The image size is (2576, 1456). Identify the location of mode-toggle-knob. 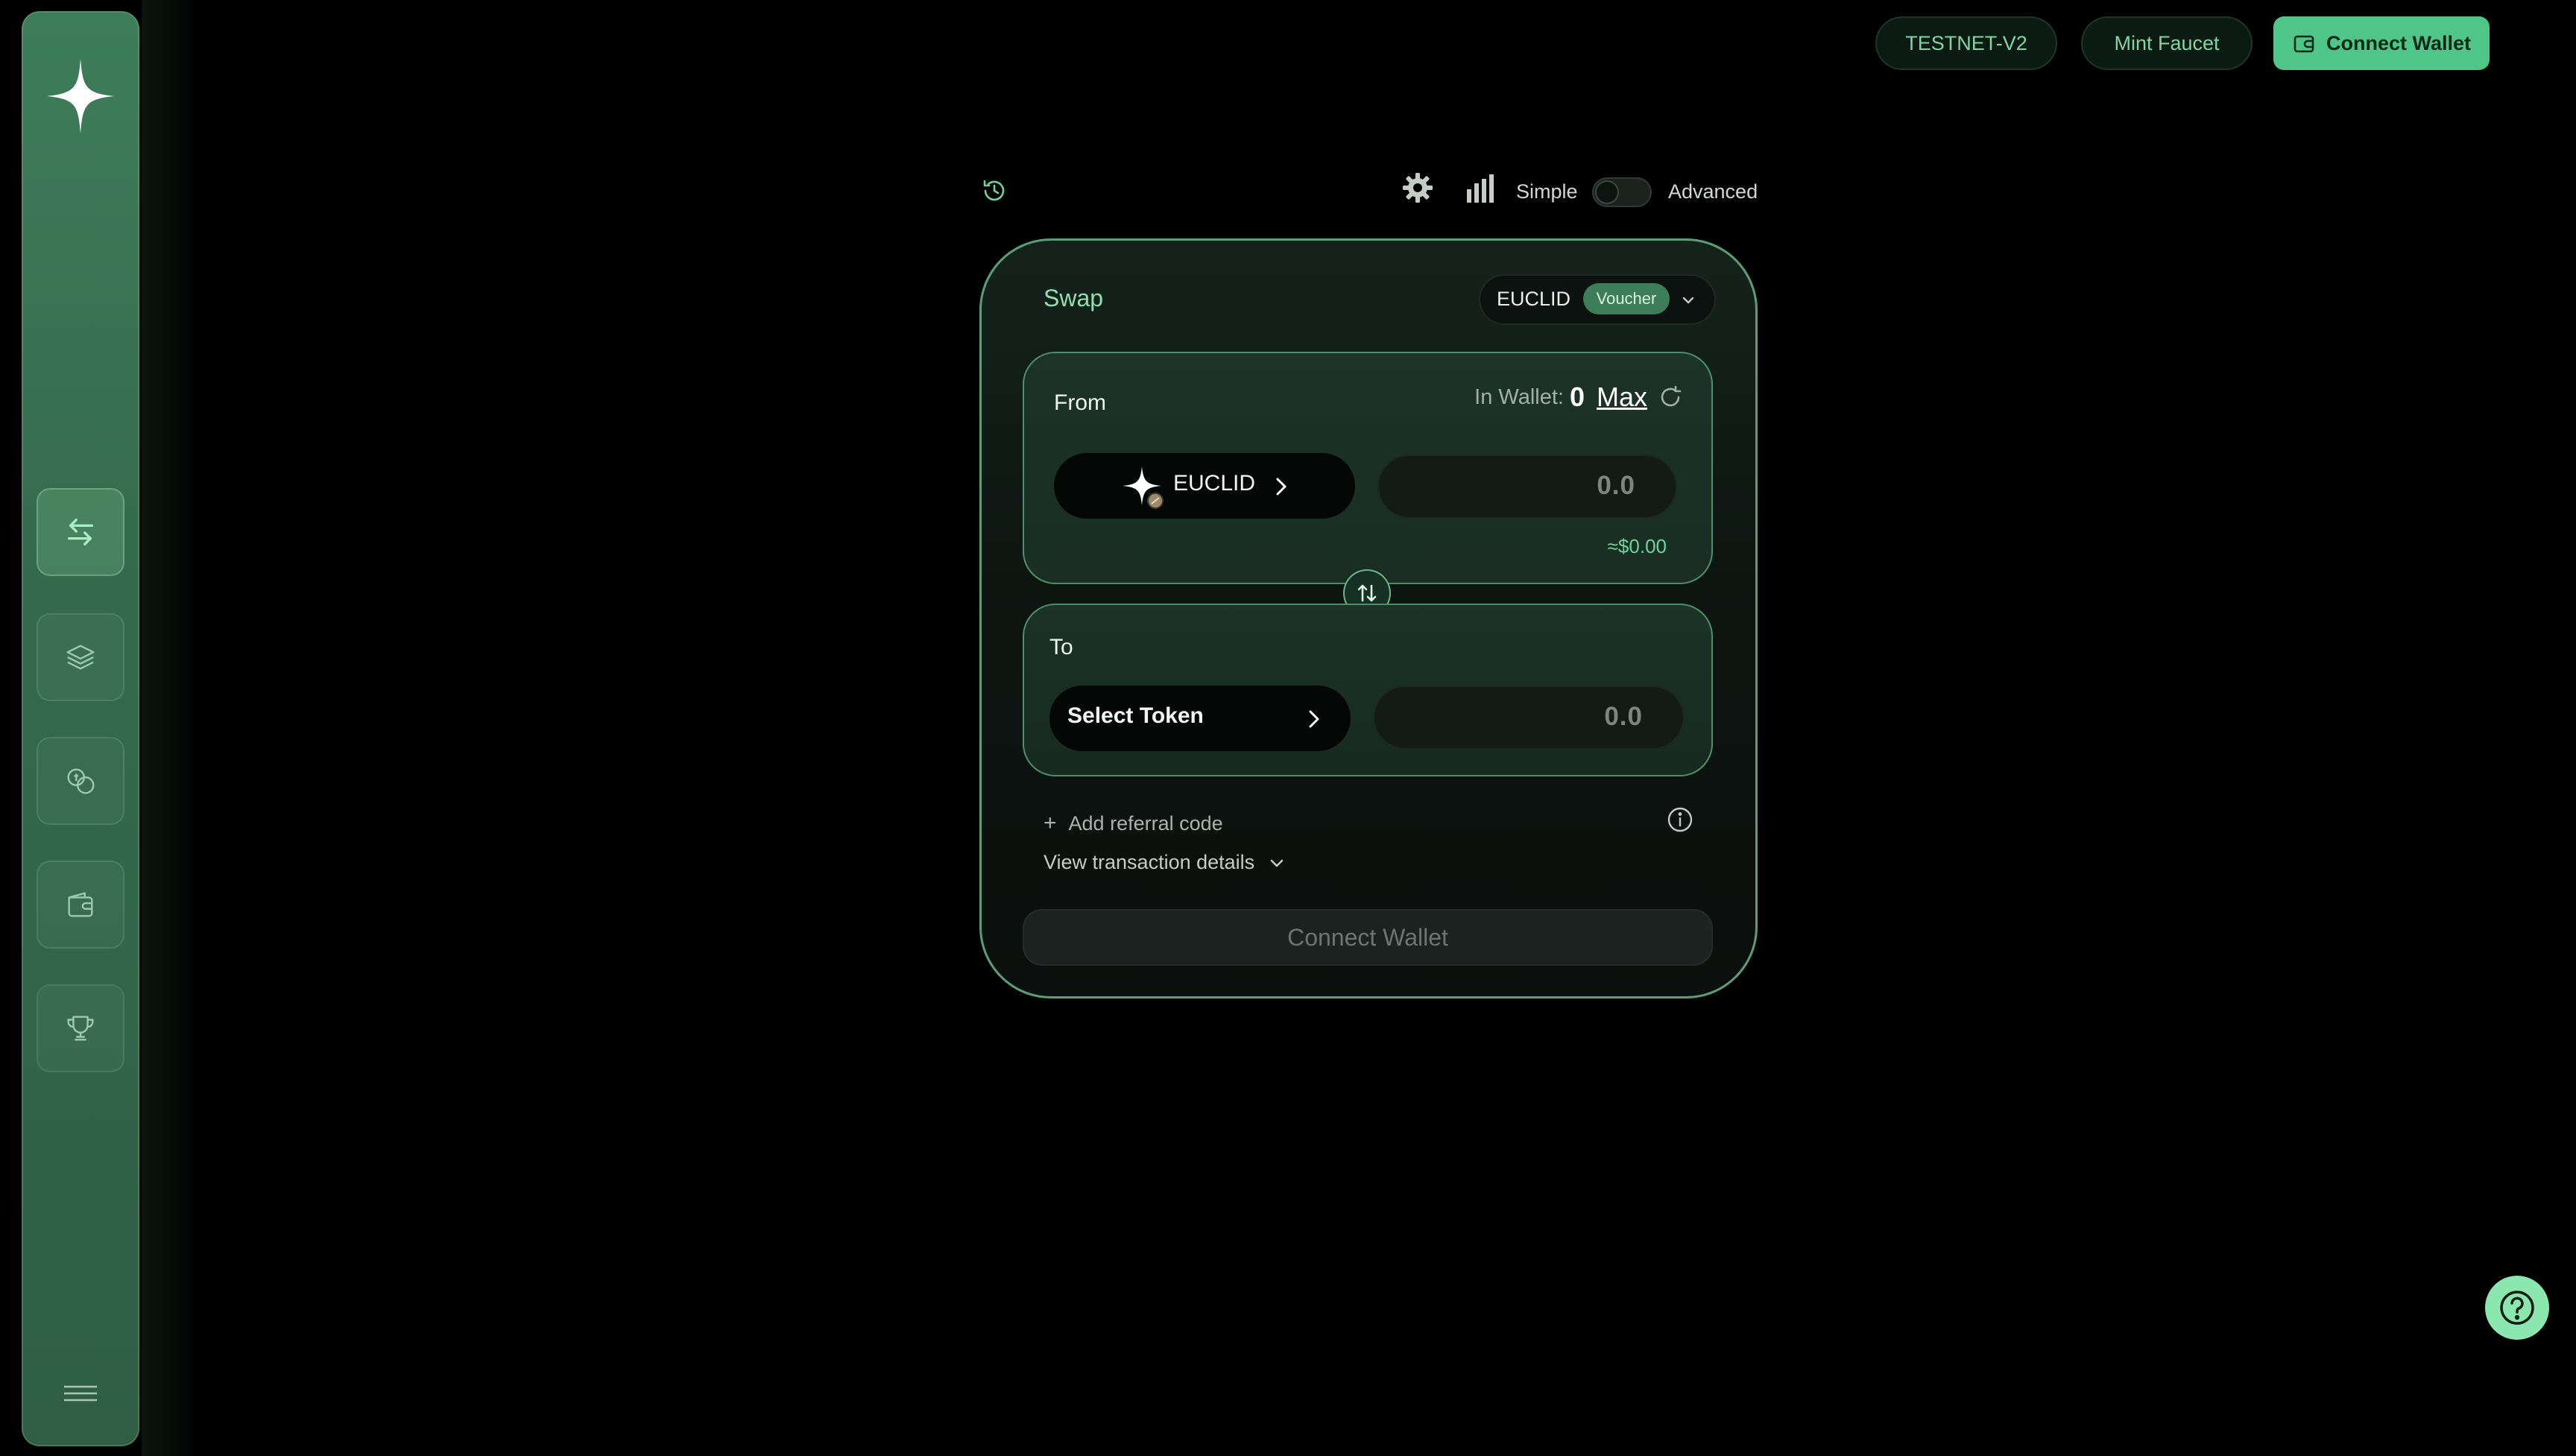
(1607, 192).